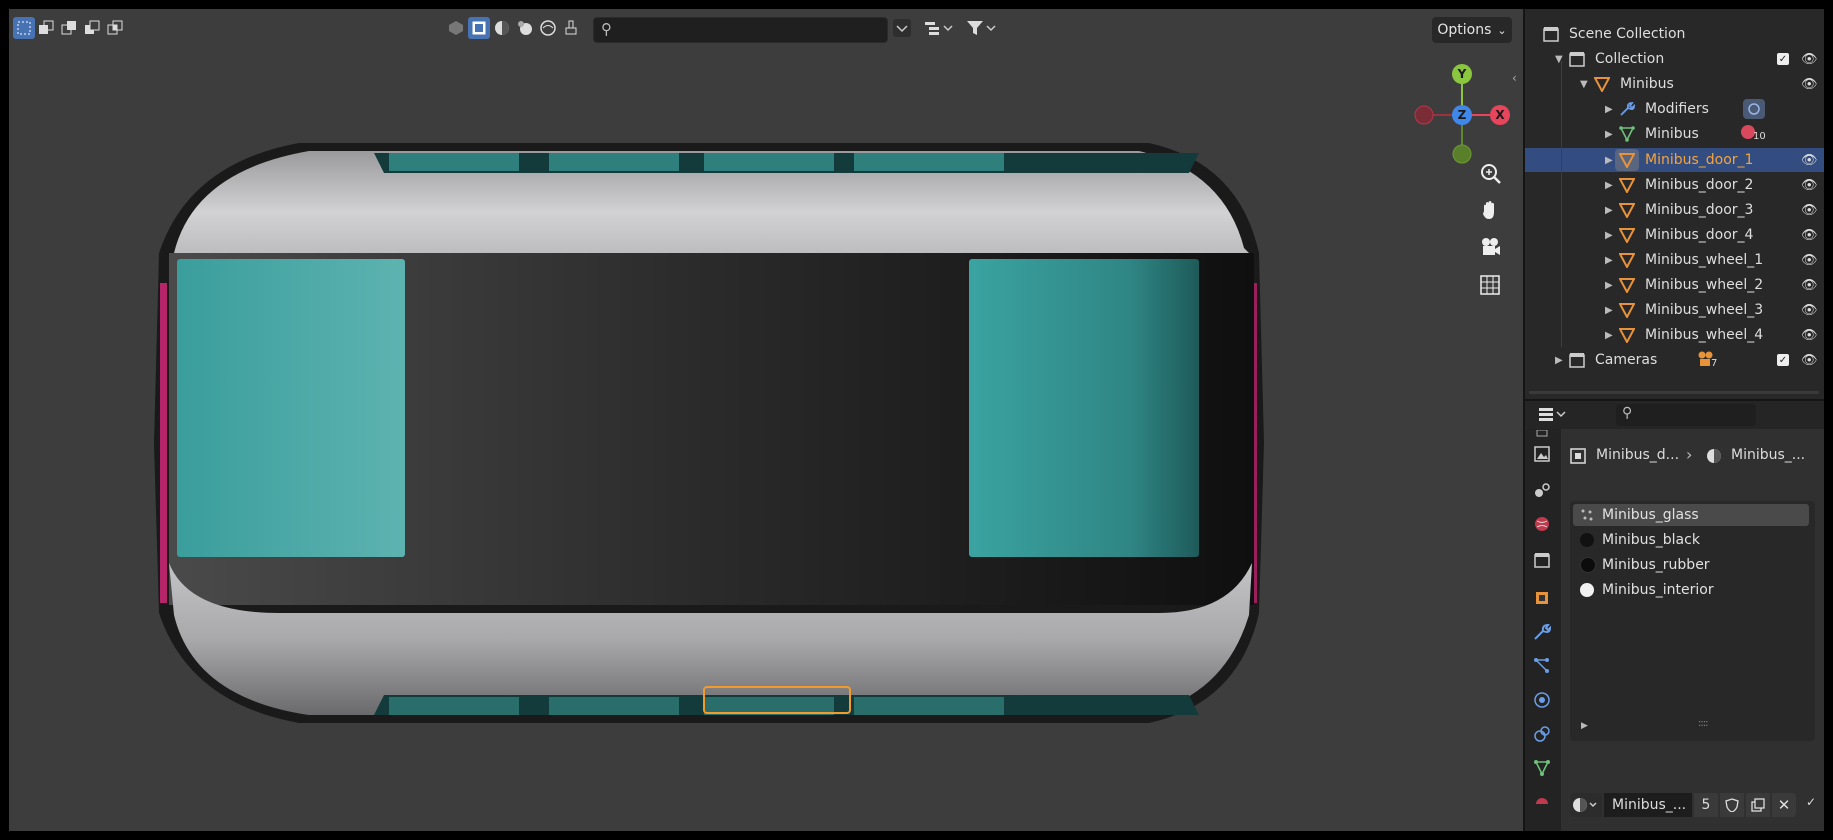 The height and width of the screenshot is (840, 1833). Describe the element at coordinates (1542, 490) in the screenshot. I see `tab-view-layer` at that location.